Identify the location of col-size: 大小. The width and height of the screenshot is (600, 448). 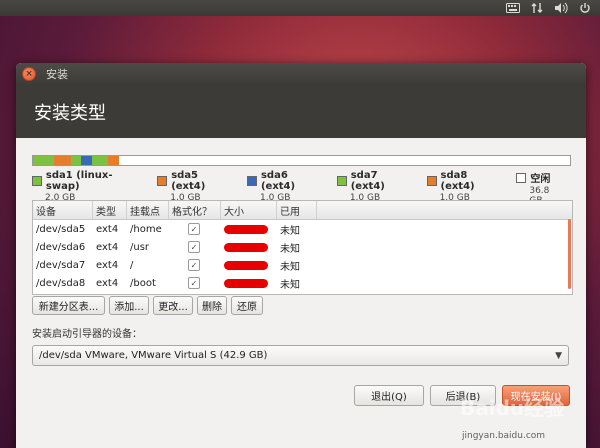
(249, 210).